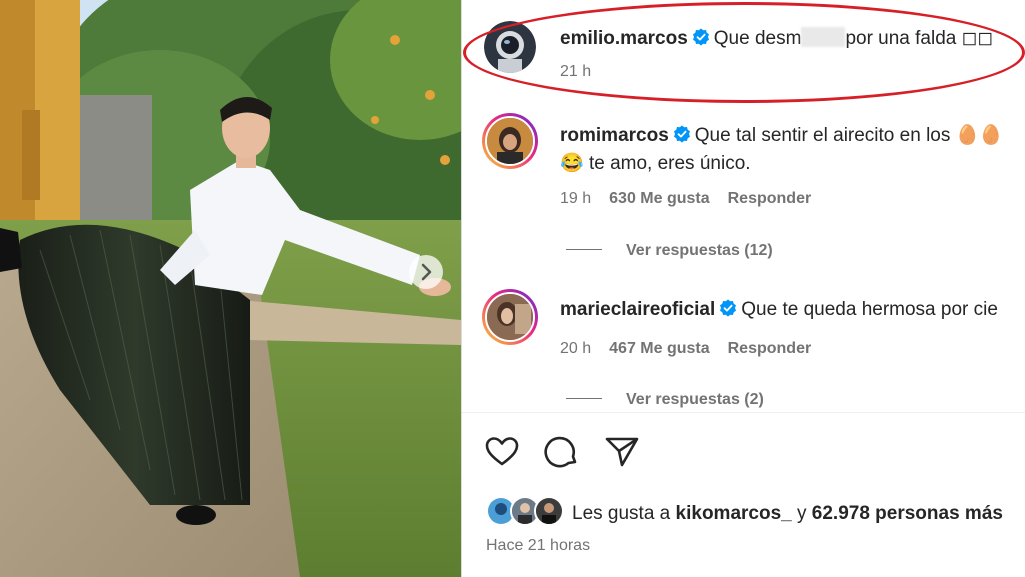  I want to click on actions-separator, so click(743, 412).